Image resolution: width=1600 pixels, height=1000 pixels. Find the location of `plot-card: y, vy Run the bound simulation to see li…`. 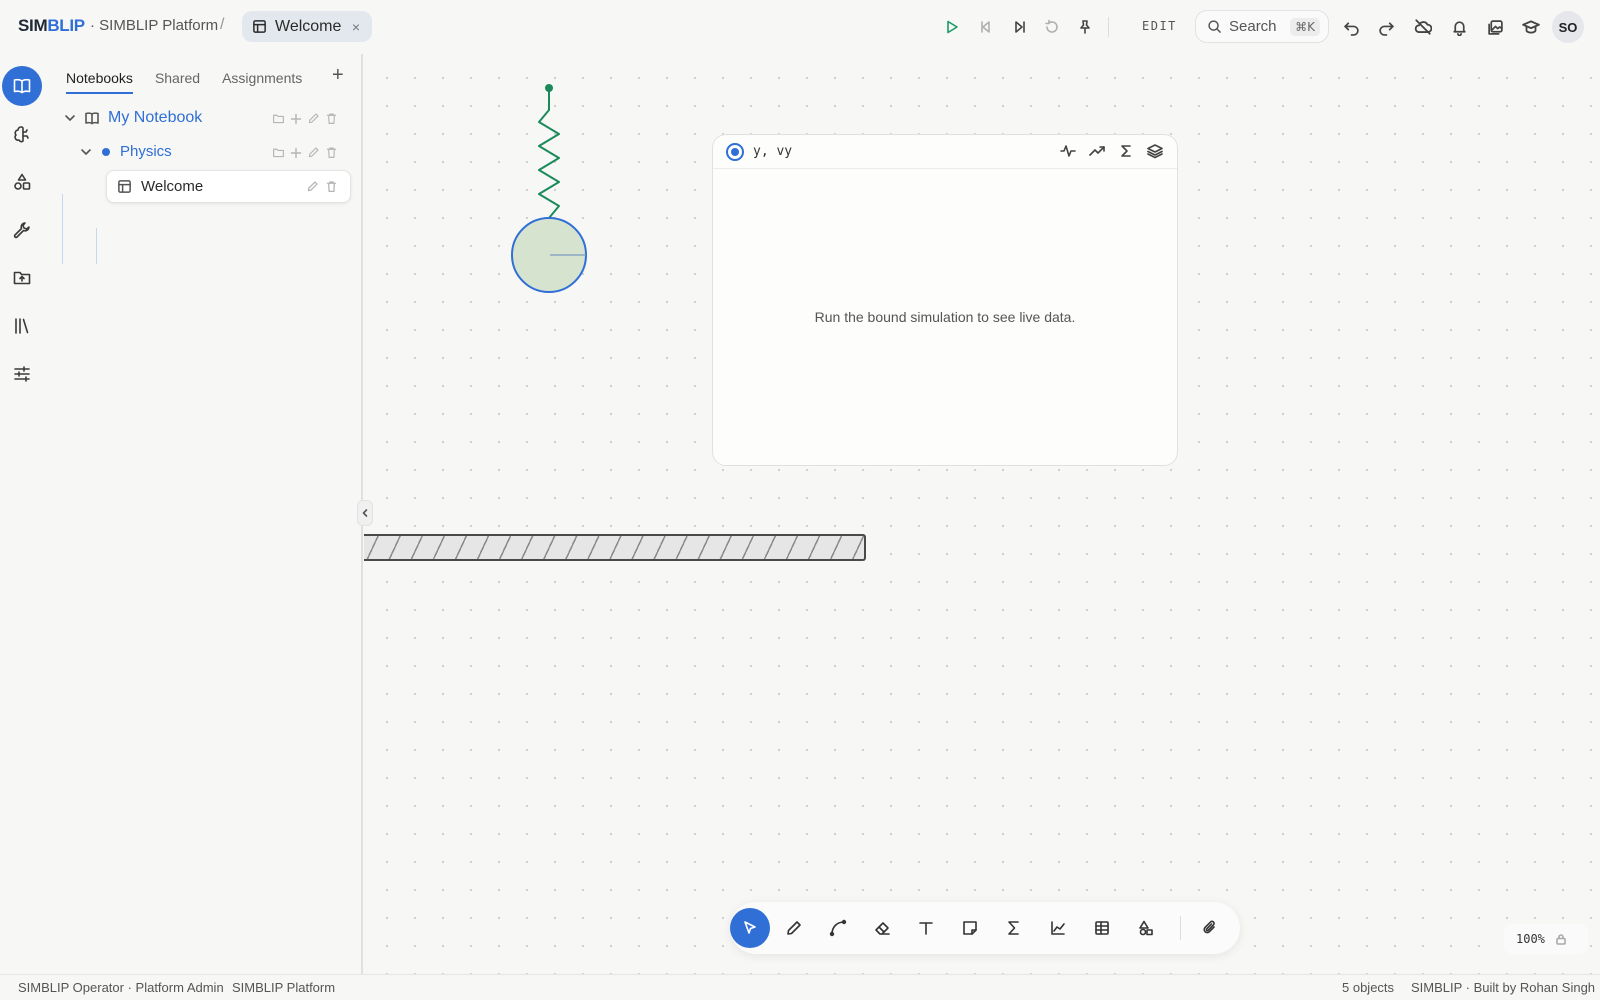

plot-card: y, vy Run the bound simulation to see li… is located at coordinates (945, 300).